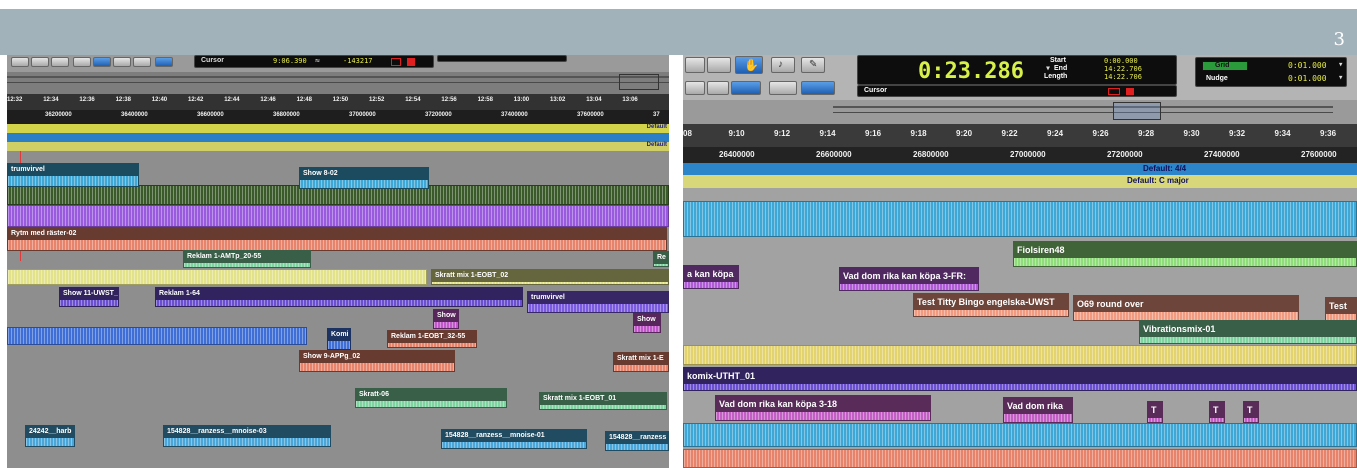 The width and height of the screenshot is (1357, 468). What do you see at coordinates (1248, 332) in the screenshot?
I see `audio-clip: Vibrationsmix-01` at bounding box center [1248, 332].